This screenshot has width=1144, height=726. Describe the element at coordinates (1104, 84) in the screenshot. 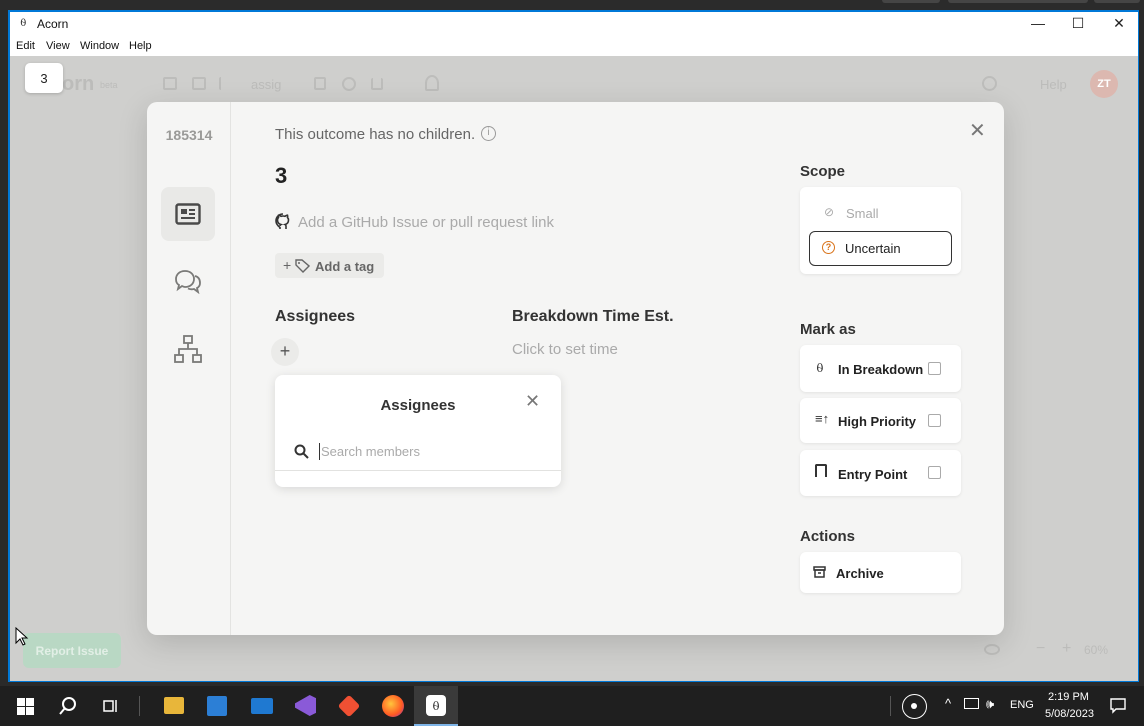

I see `avatar: ZT` at that location.